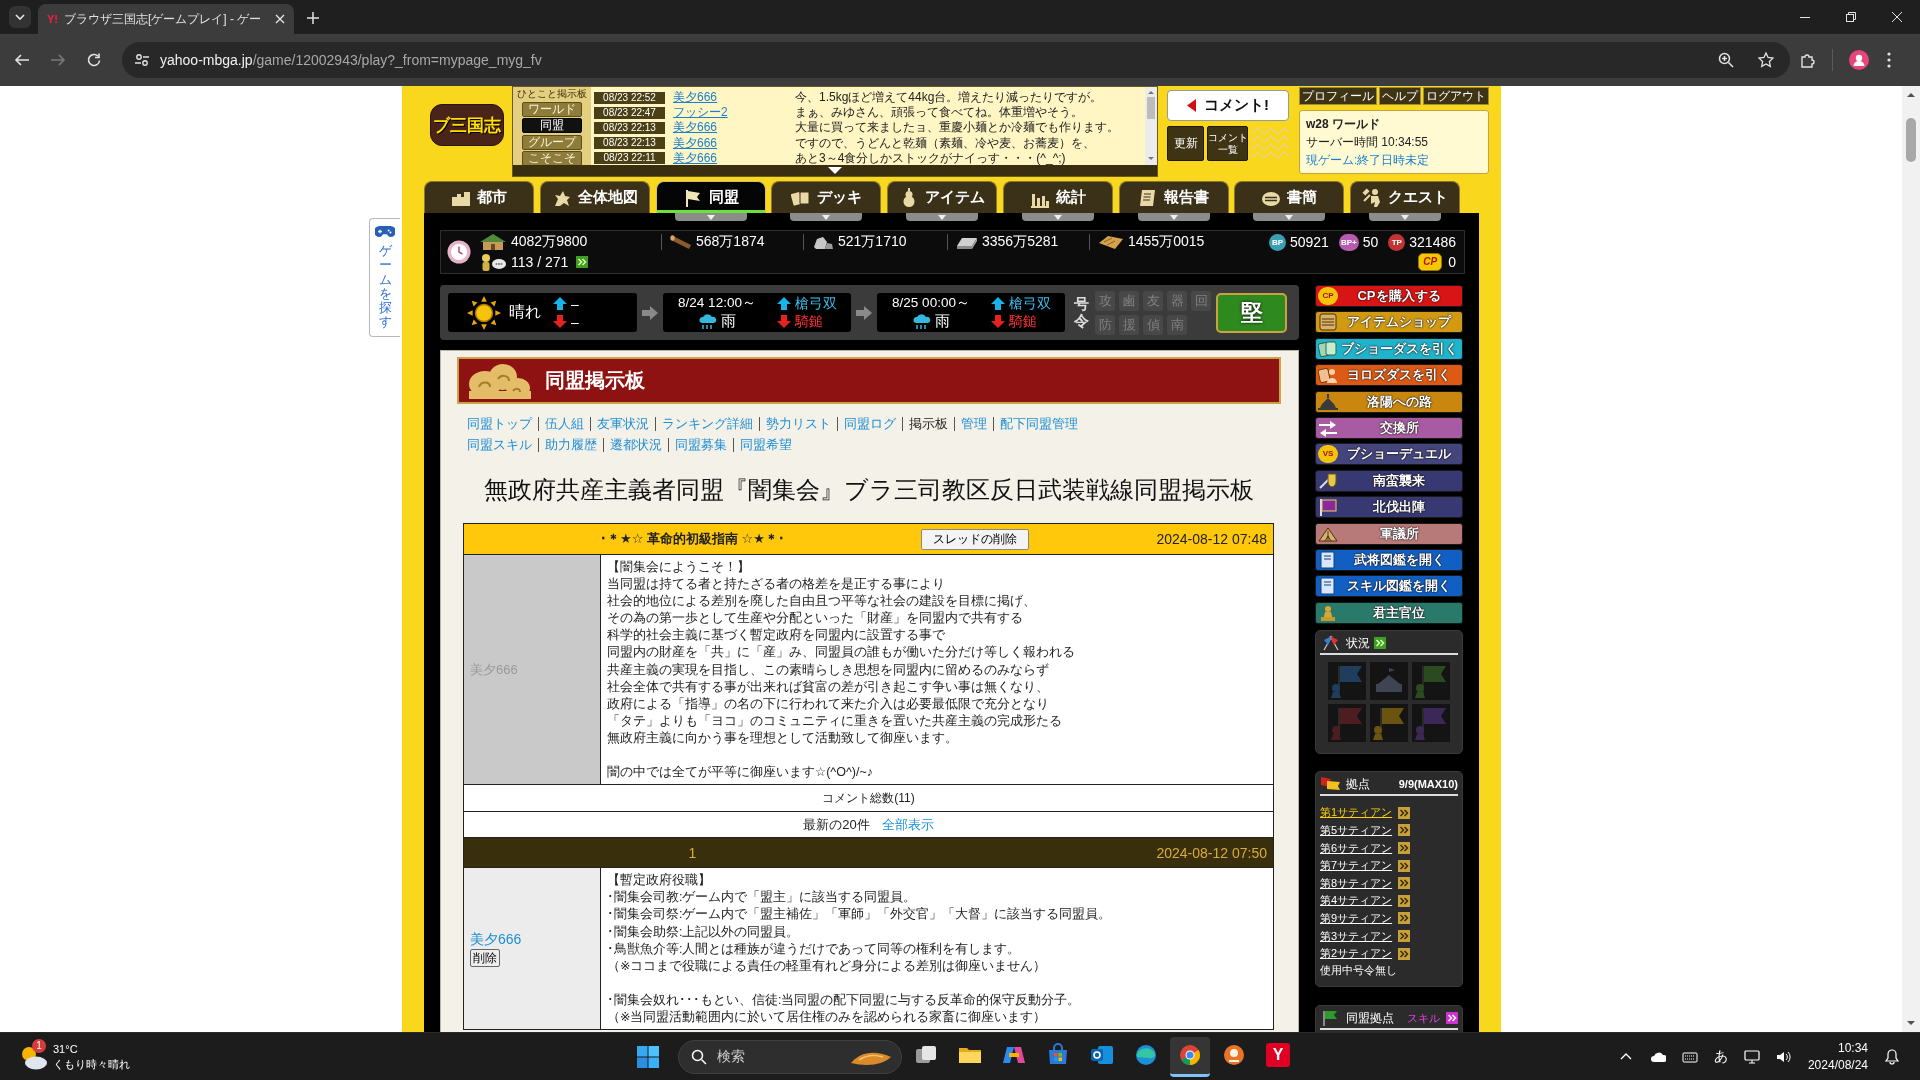 This screenshot has width=1920, height=1080. Describe the element at coordinates (826, 197) in the screenshot. I see `nav-tab: デッキ` at that location.